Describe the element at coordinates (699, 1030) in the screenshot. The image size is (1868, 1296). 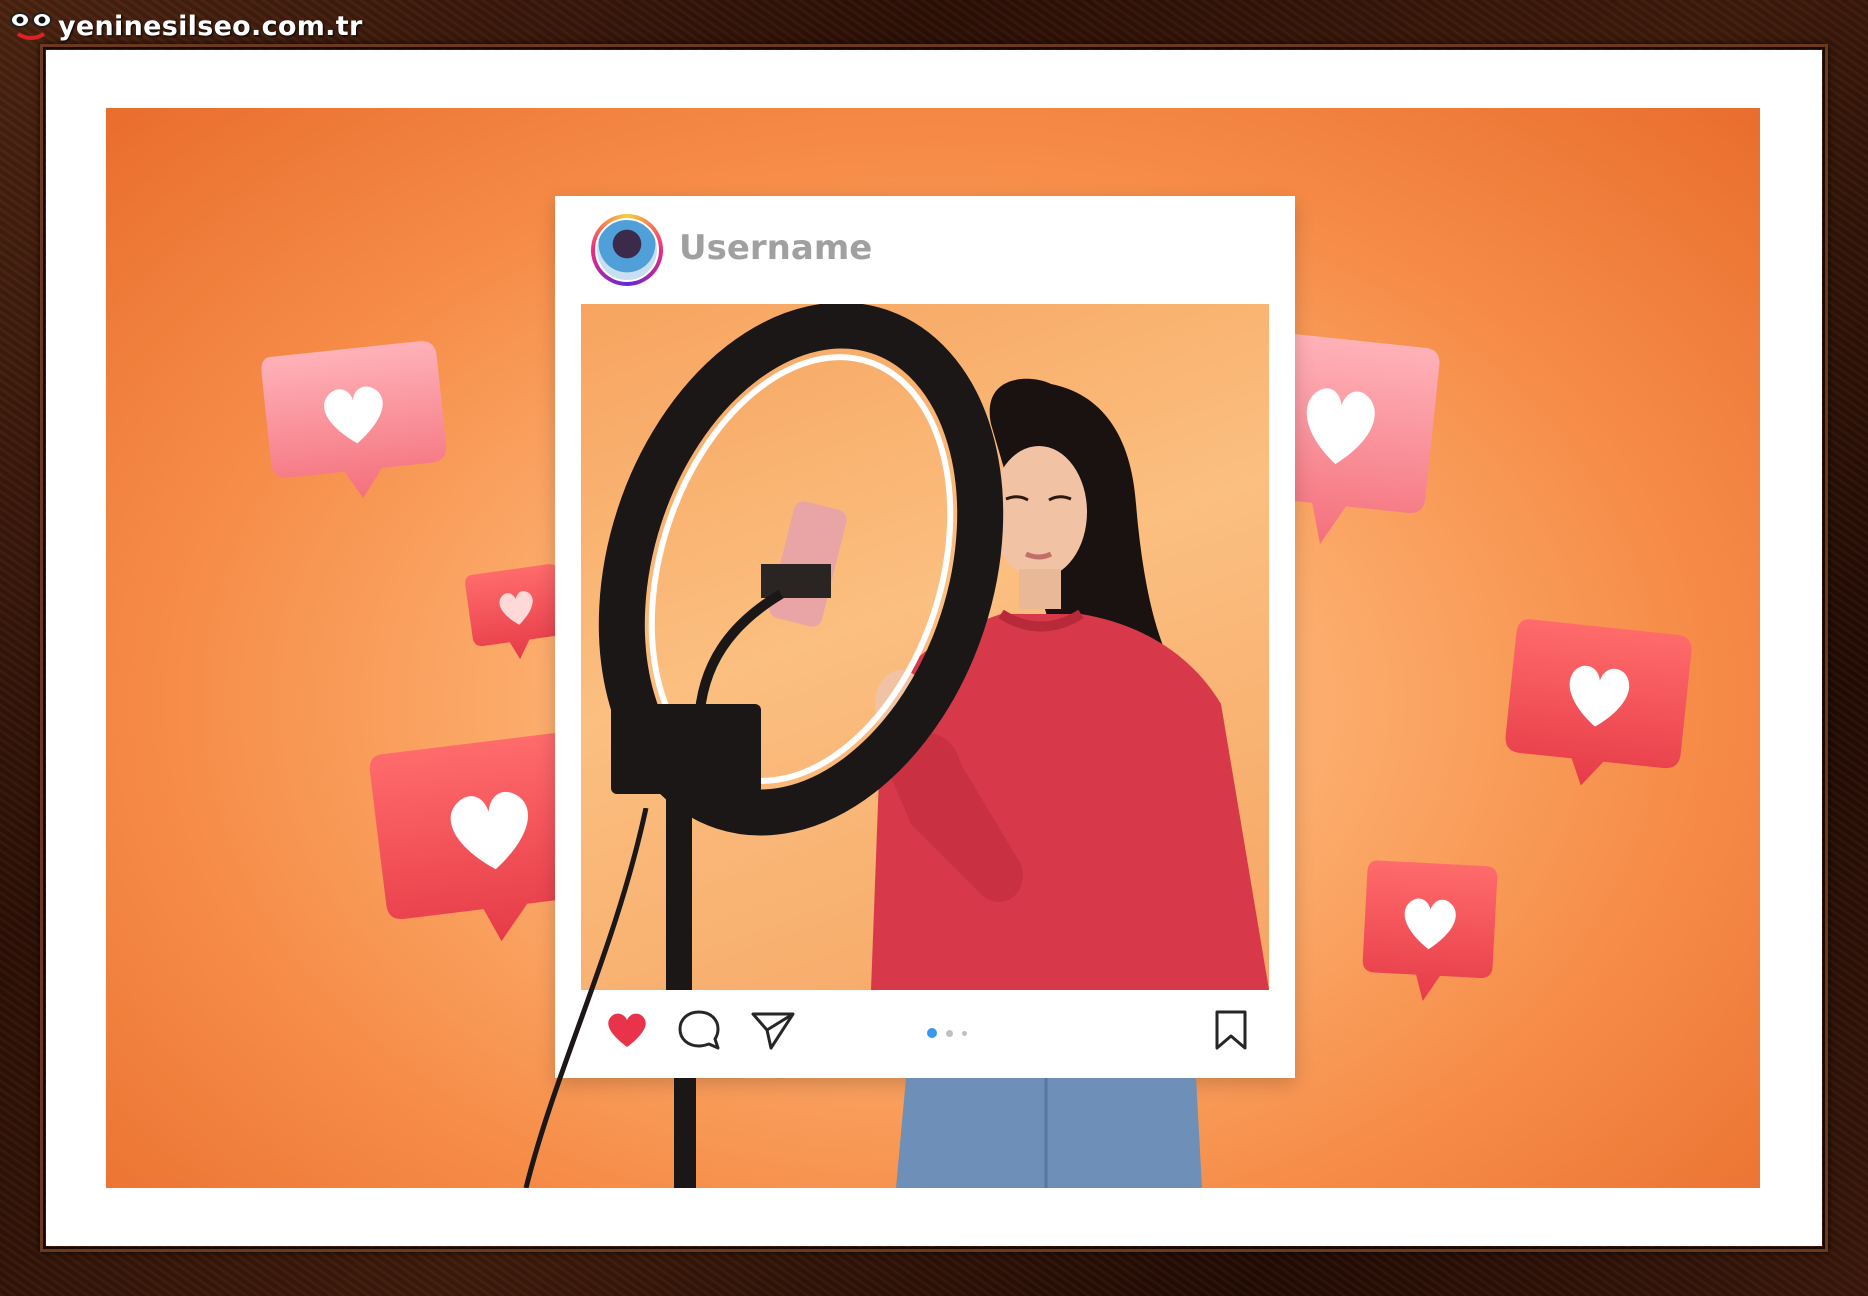
I see `comment-icon` at that location.